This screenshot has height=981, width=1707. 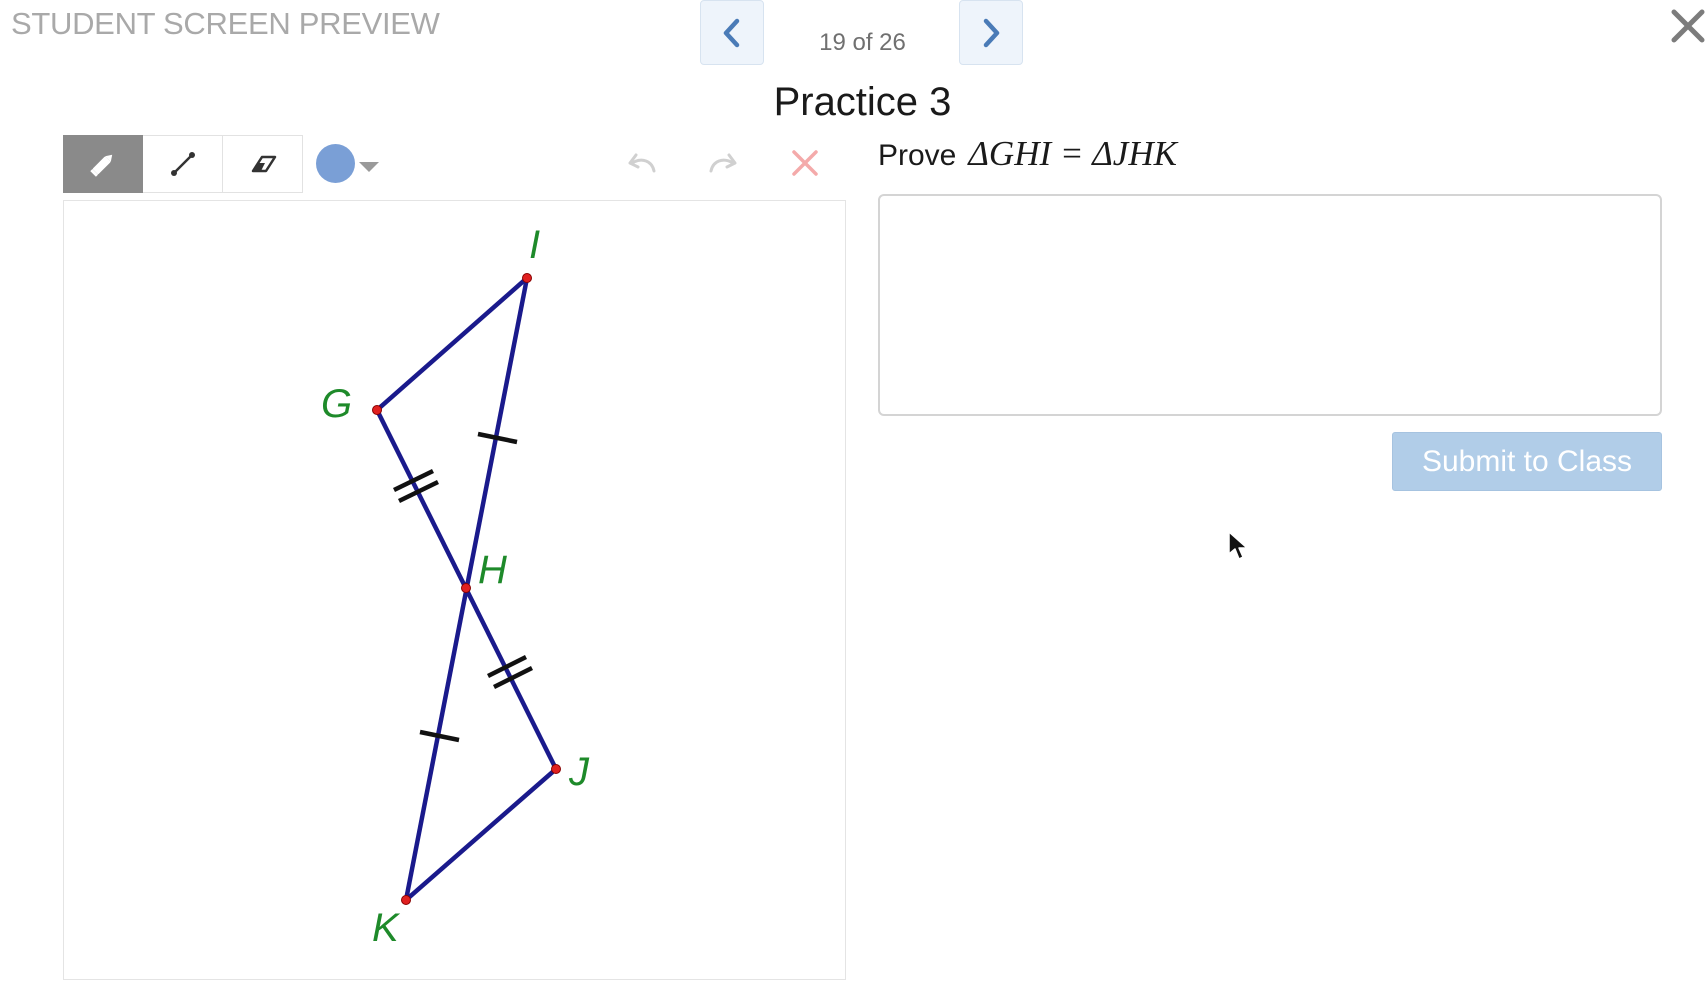 What do you see at coordinates (225, 23) in the screenshot?
I see `preview-label: STUDENT SCREEN PREVIEW` at bounding box center [225, 23].